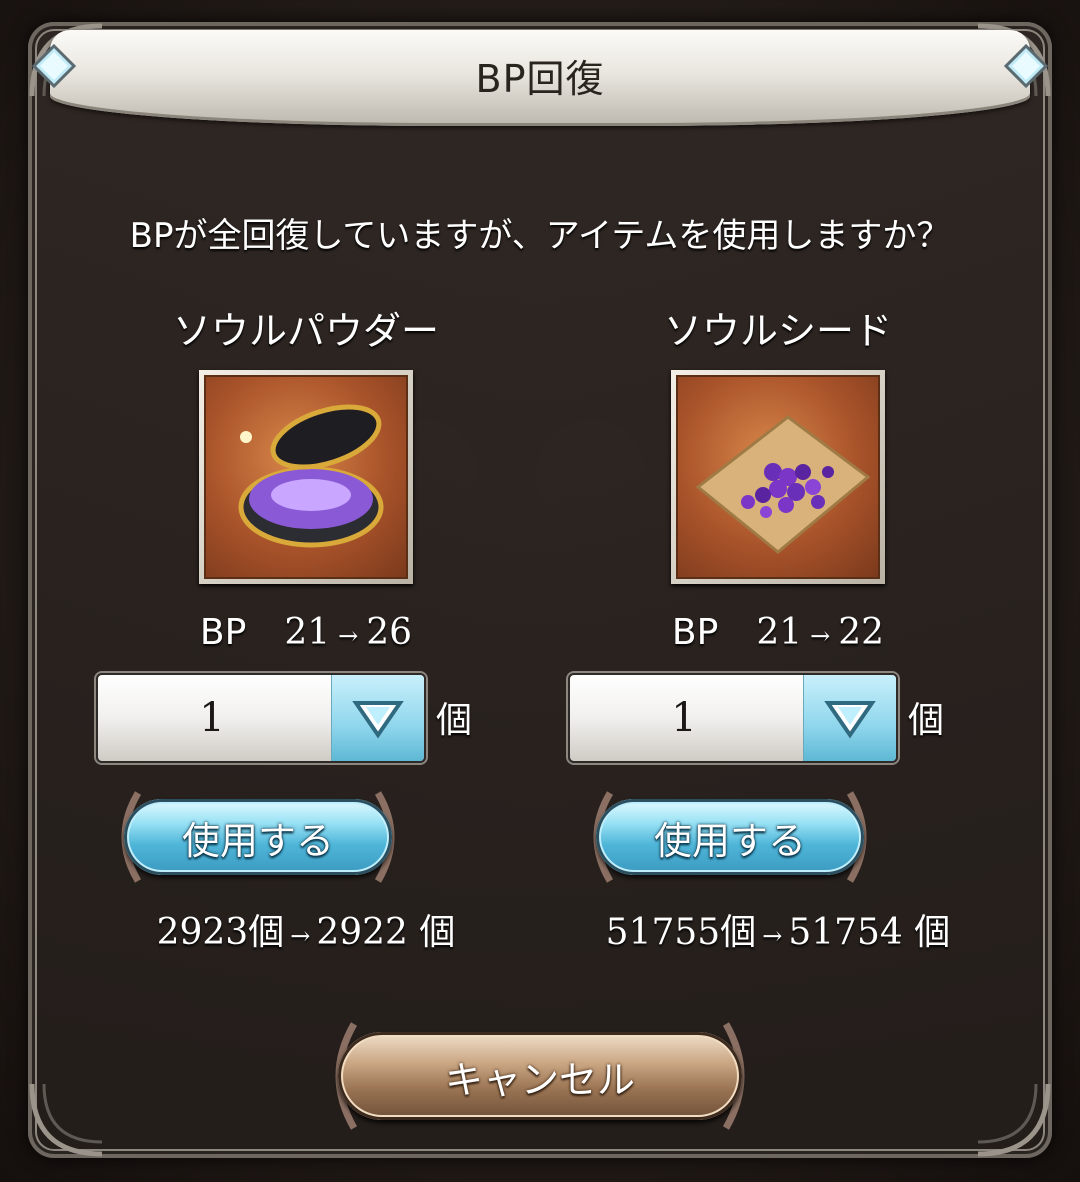 This screenshot has height=1182, width=1080. What do you see at coordinates (777, 331) in the screenshot?
I see `item-name: ソウルシード` at bounding box center [777, 331].